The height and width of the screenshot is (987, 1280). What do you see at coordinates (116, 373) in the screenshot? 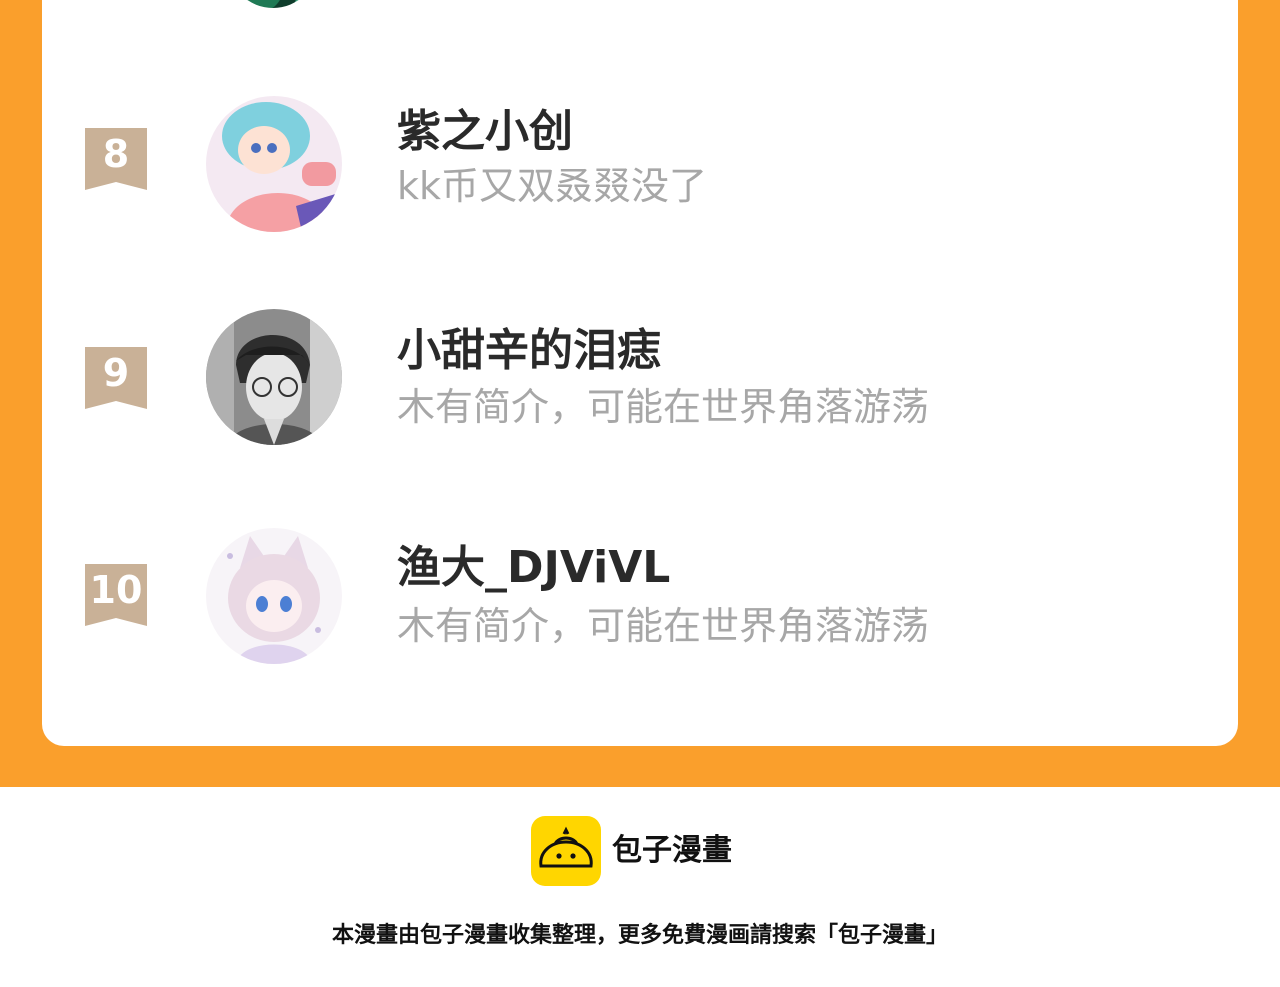
I see `rank-number: 9` at bounding box center [116, 373].